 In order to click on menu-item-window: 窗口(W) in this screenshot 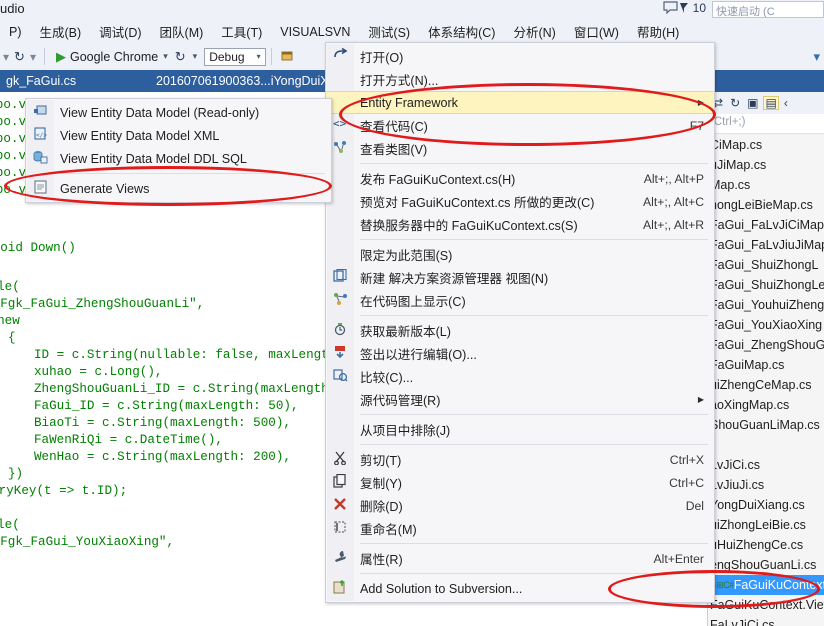, I will do `click(596, 31)`.